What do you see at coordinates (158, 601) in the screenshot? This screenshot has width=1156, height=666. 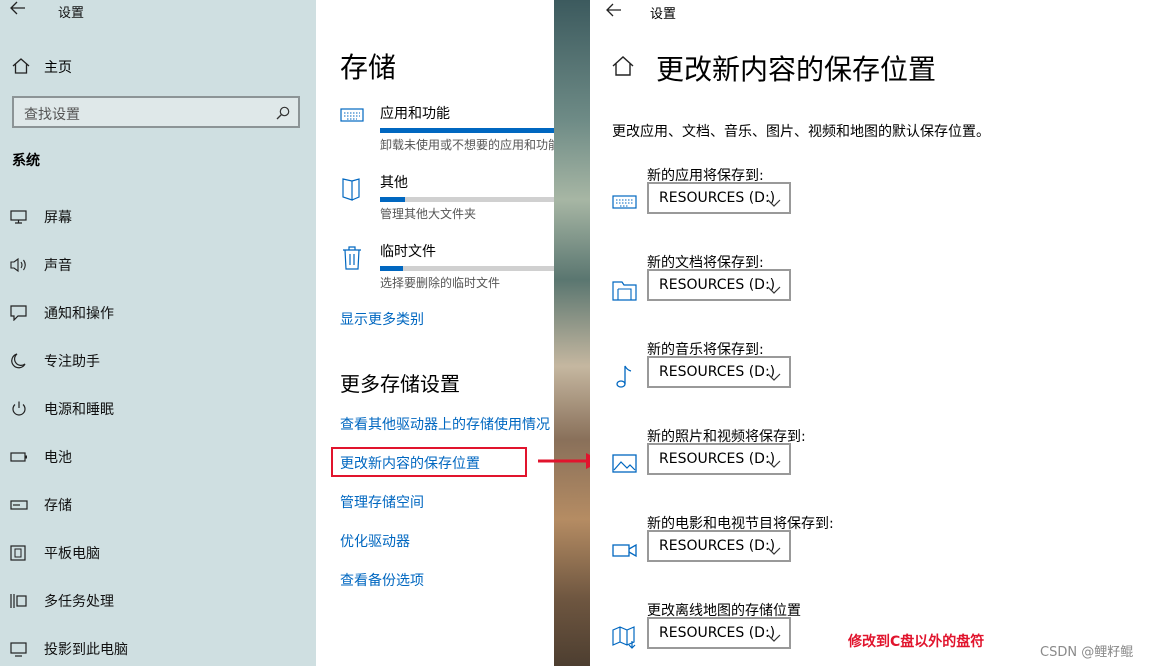 I see `nav-item-multitasking: 多任务处理` at bounding box center [158, 601].